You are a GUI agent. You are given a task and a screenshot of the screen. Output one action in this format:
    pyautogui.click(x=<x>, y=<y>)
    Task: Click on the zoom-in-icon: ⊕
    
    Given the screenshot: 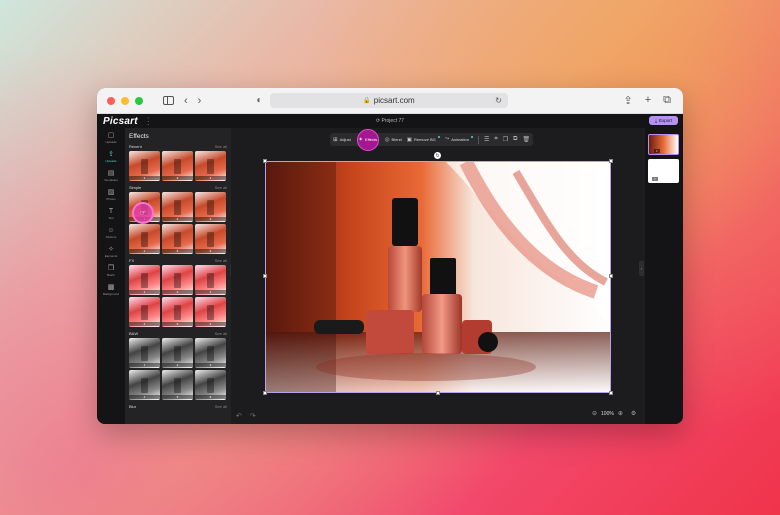 What is the action you would take?
    pyautogui.click(x=620, y=413)
    